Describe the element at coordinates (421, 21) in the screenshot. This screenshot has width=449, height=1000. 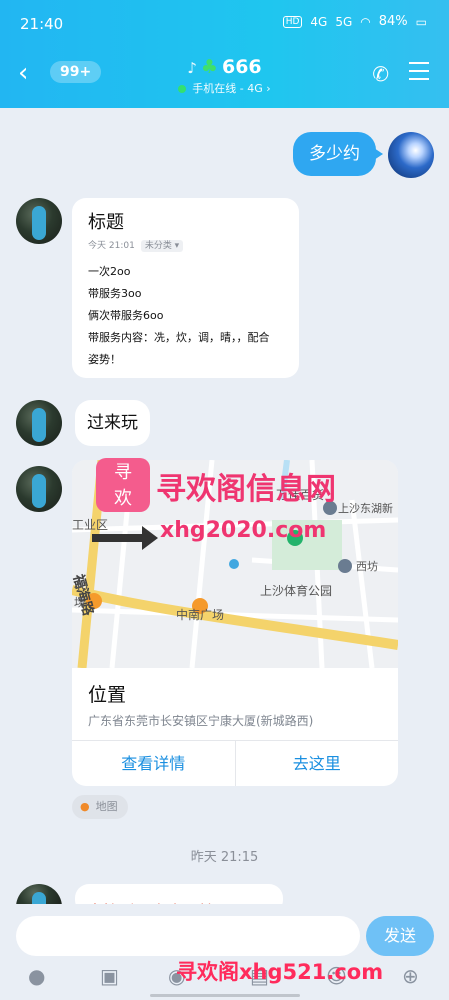
I see `battery-icon: ▭` at that location.